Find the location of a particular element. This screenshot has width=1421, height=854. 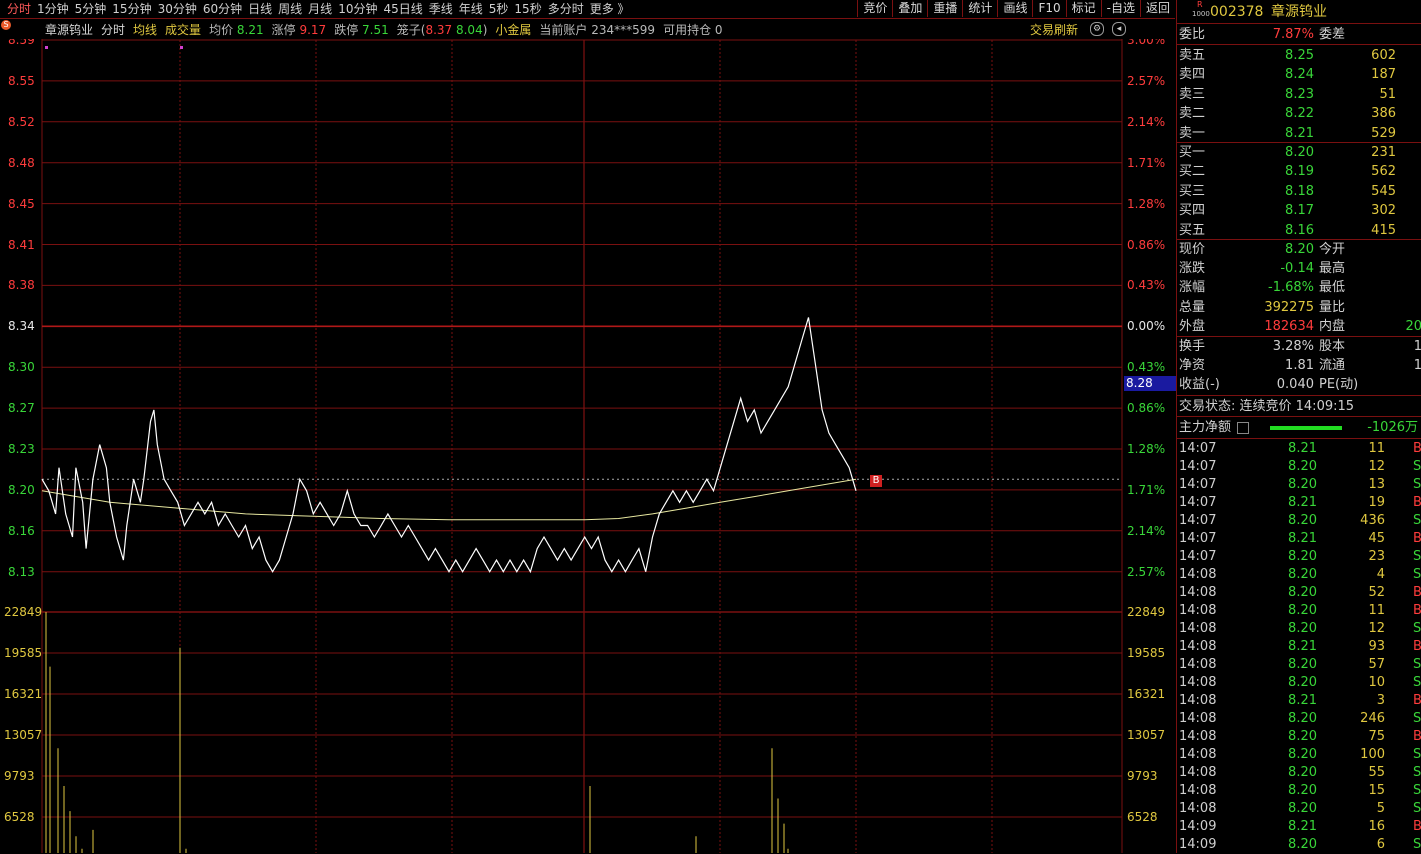

tick-row: 14:08 8.20 15 S is located at coordinates (1299, 791).